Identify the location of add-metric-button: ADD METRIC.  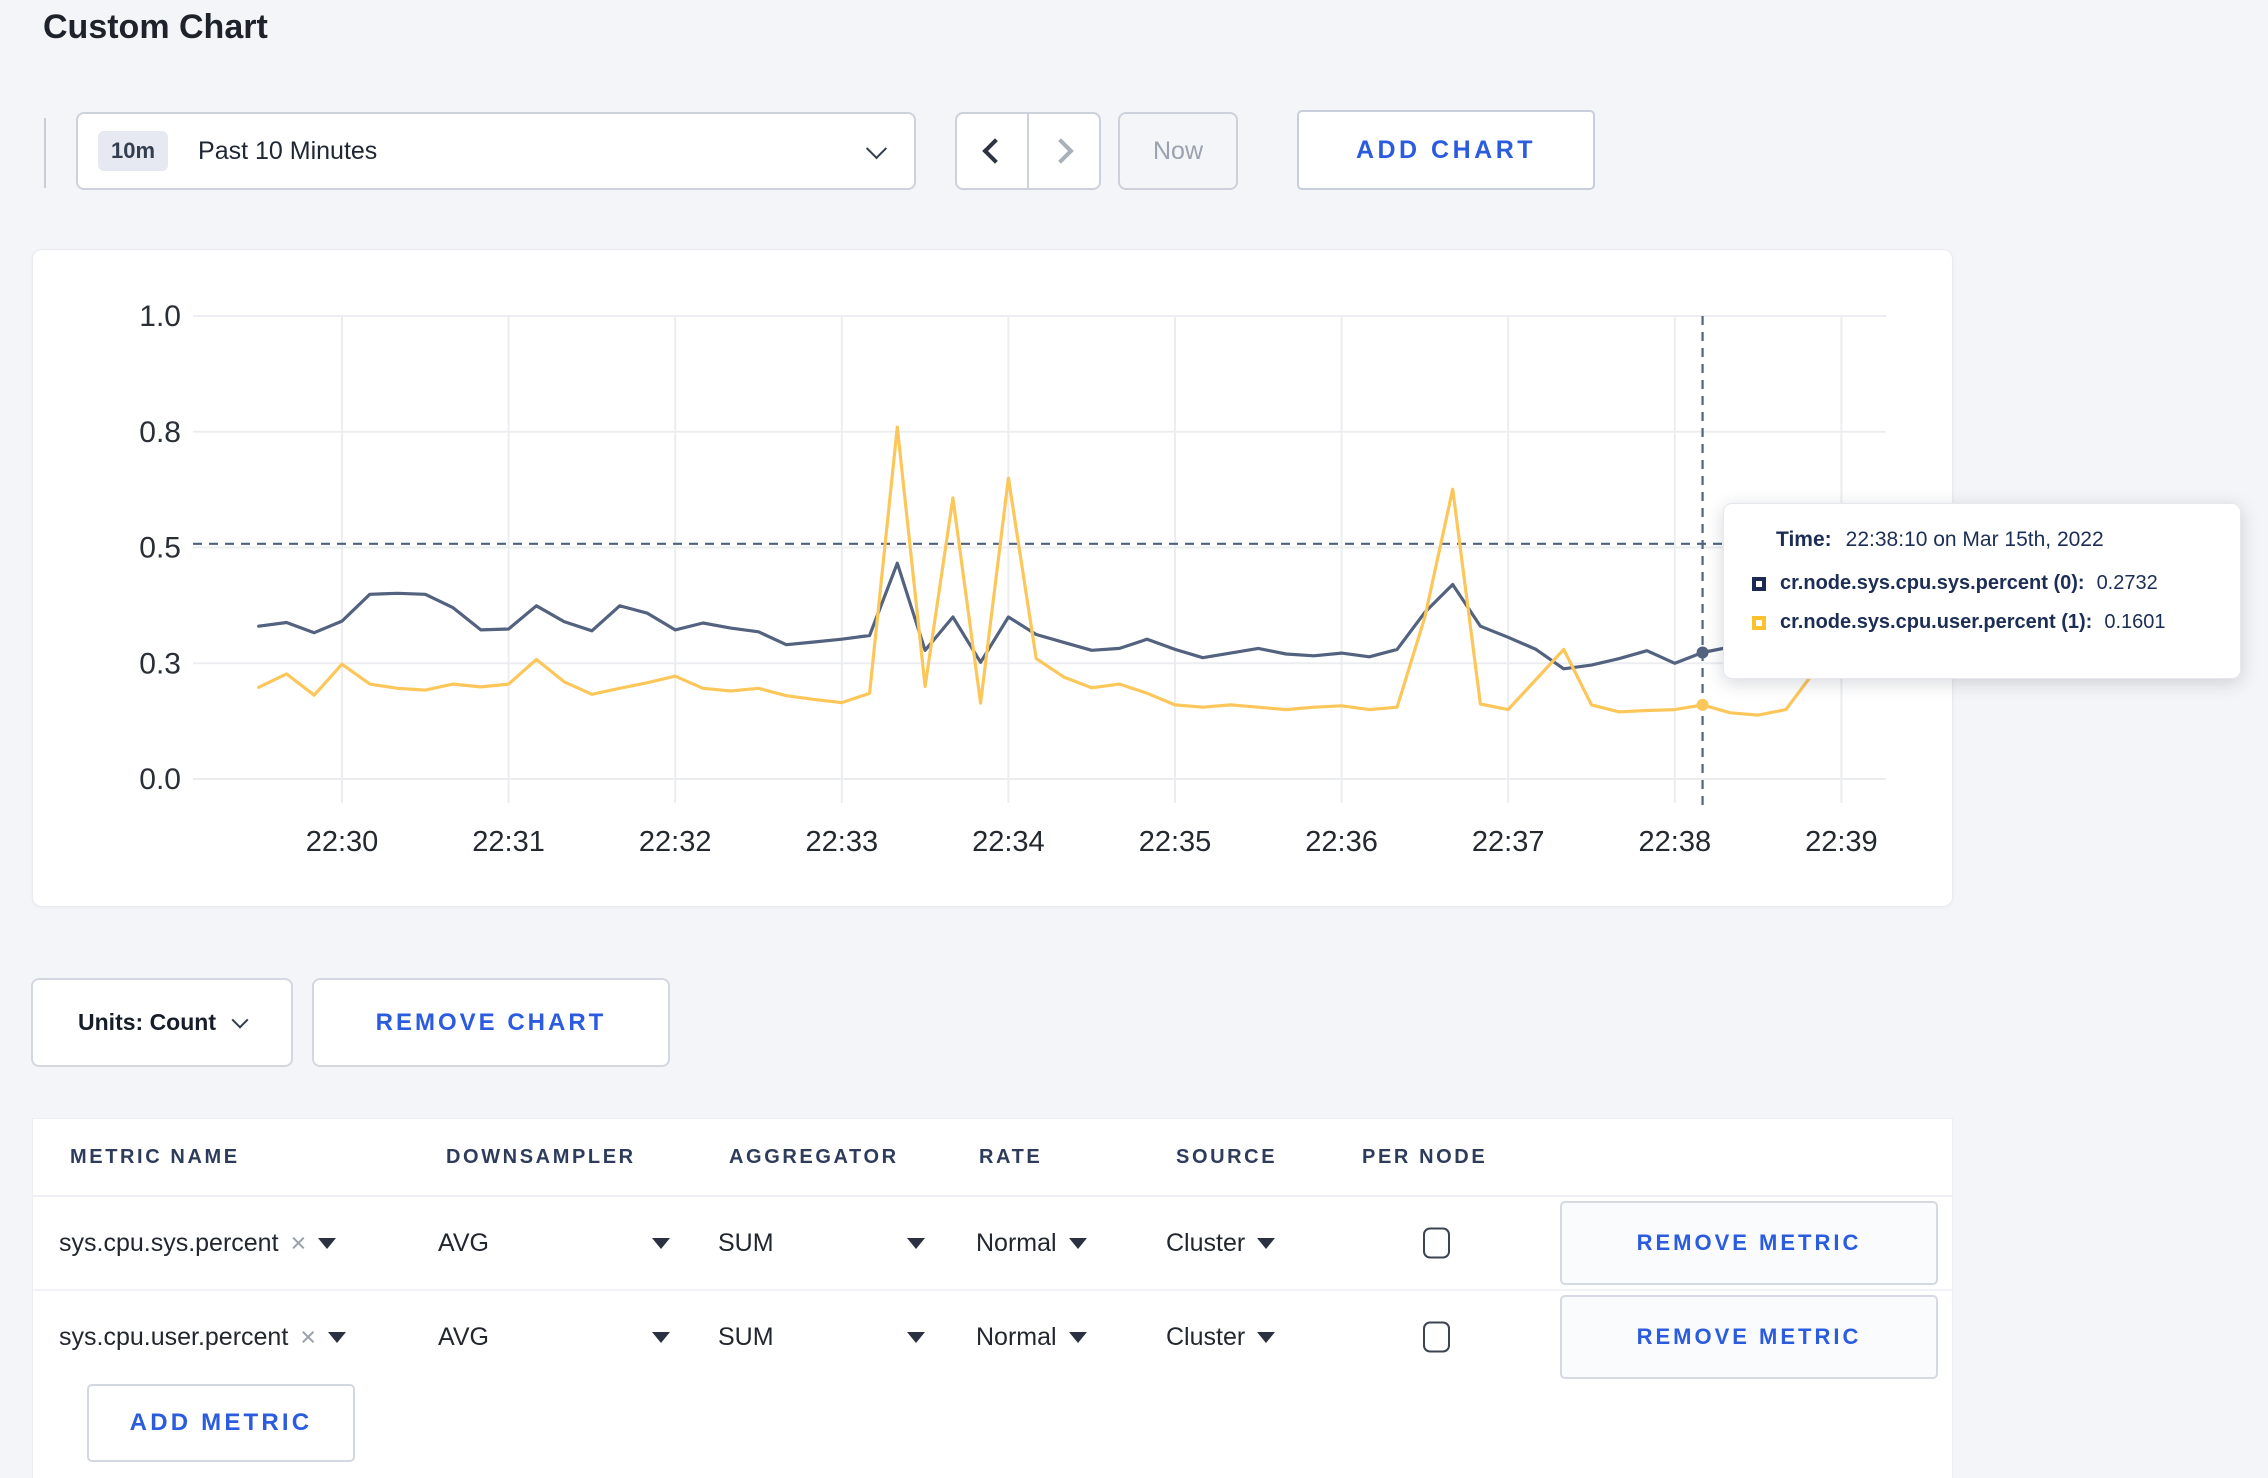
(221, 1423).